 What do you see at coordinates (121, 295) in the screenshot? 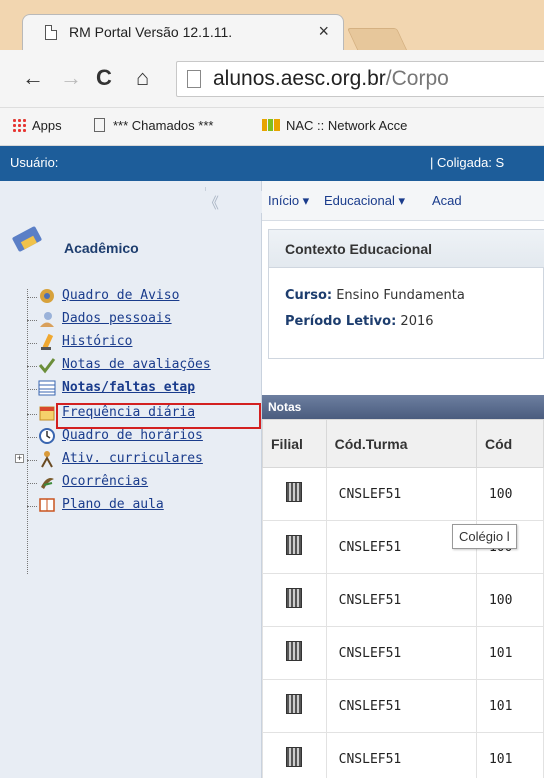
I see `sidebar-item-label: Quadro de Aviso` at bounding box center [121, 295].